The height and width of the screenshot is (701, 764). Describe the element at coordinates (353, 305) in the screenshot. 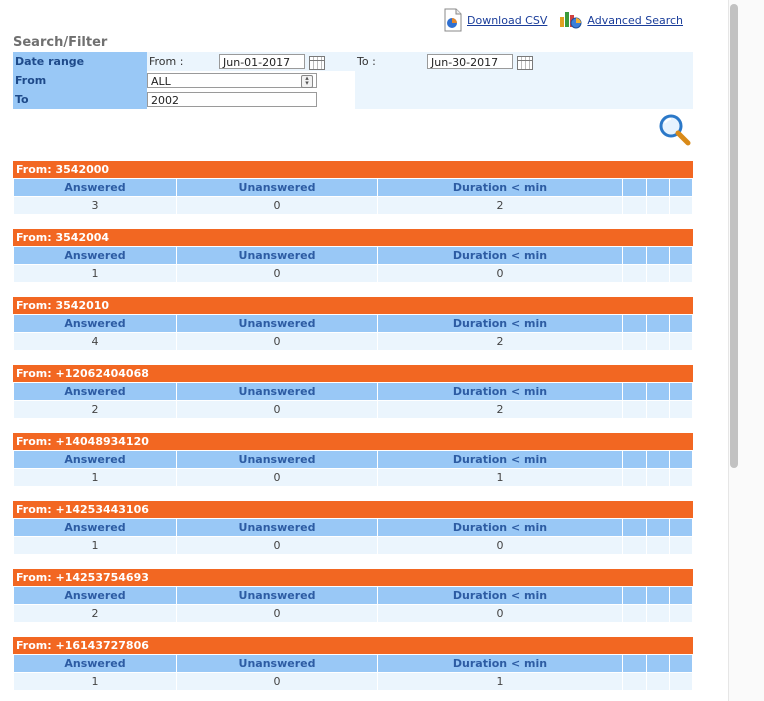

I see `group-header: From: 3542010` at that location.